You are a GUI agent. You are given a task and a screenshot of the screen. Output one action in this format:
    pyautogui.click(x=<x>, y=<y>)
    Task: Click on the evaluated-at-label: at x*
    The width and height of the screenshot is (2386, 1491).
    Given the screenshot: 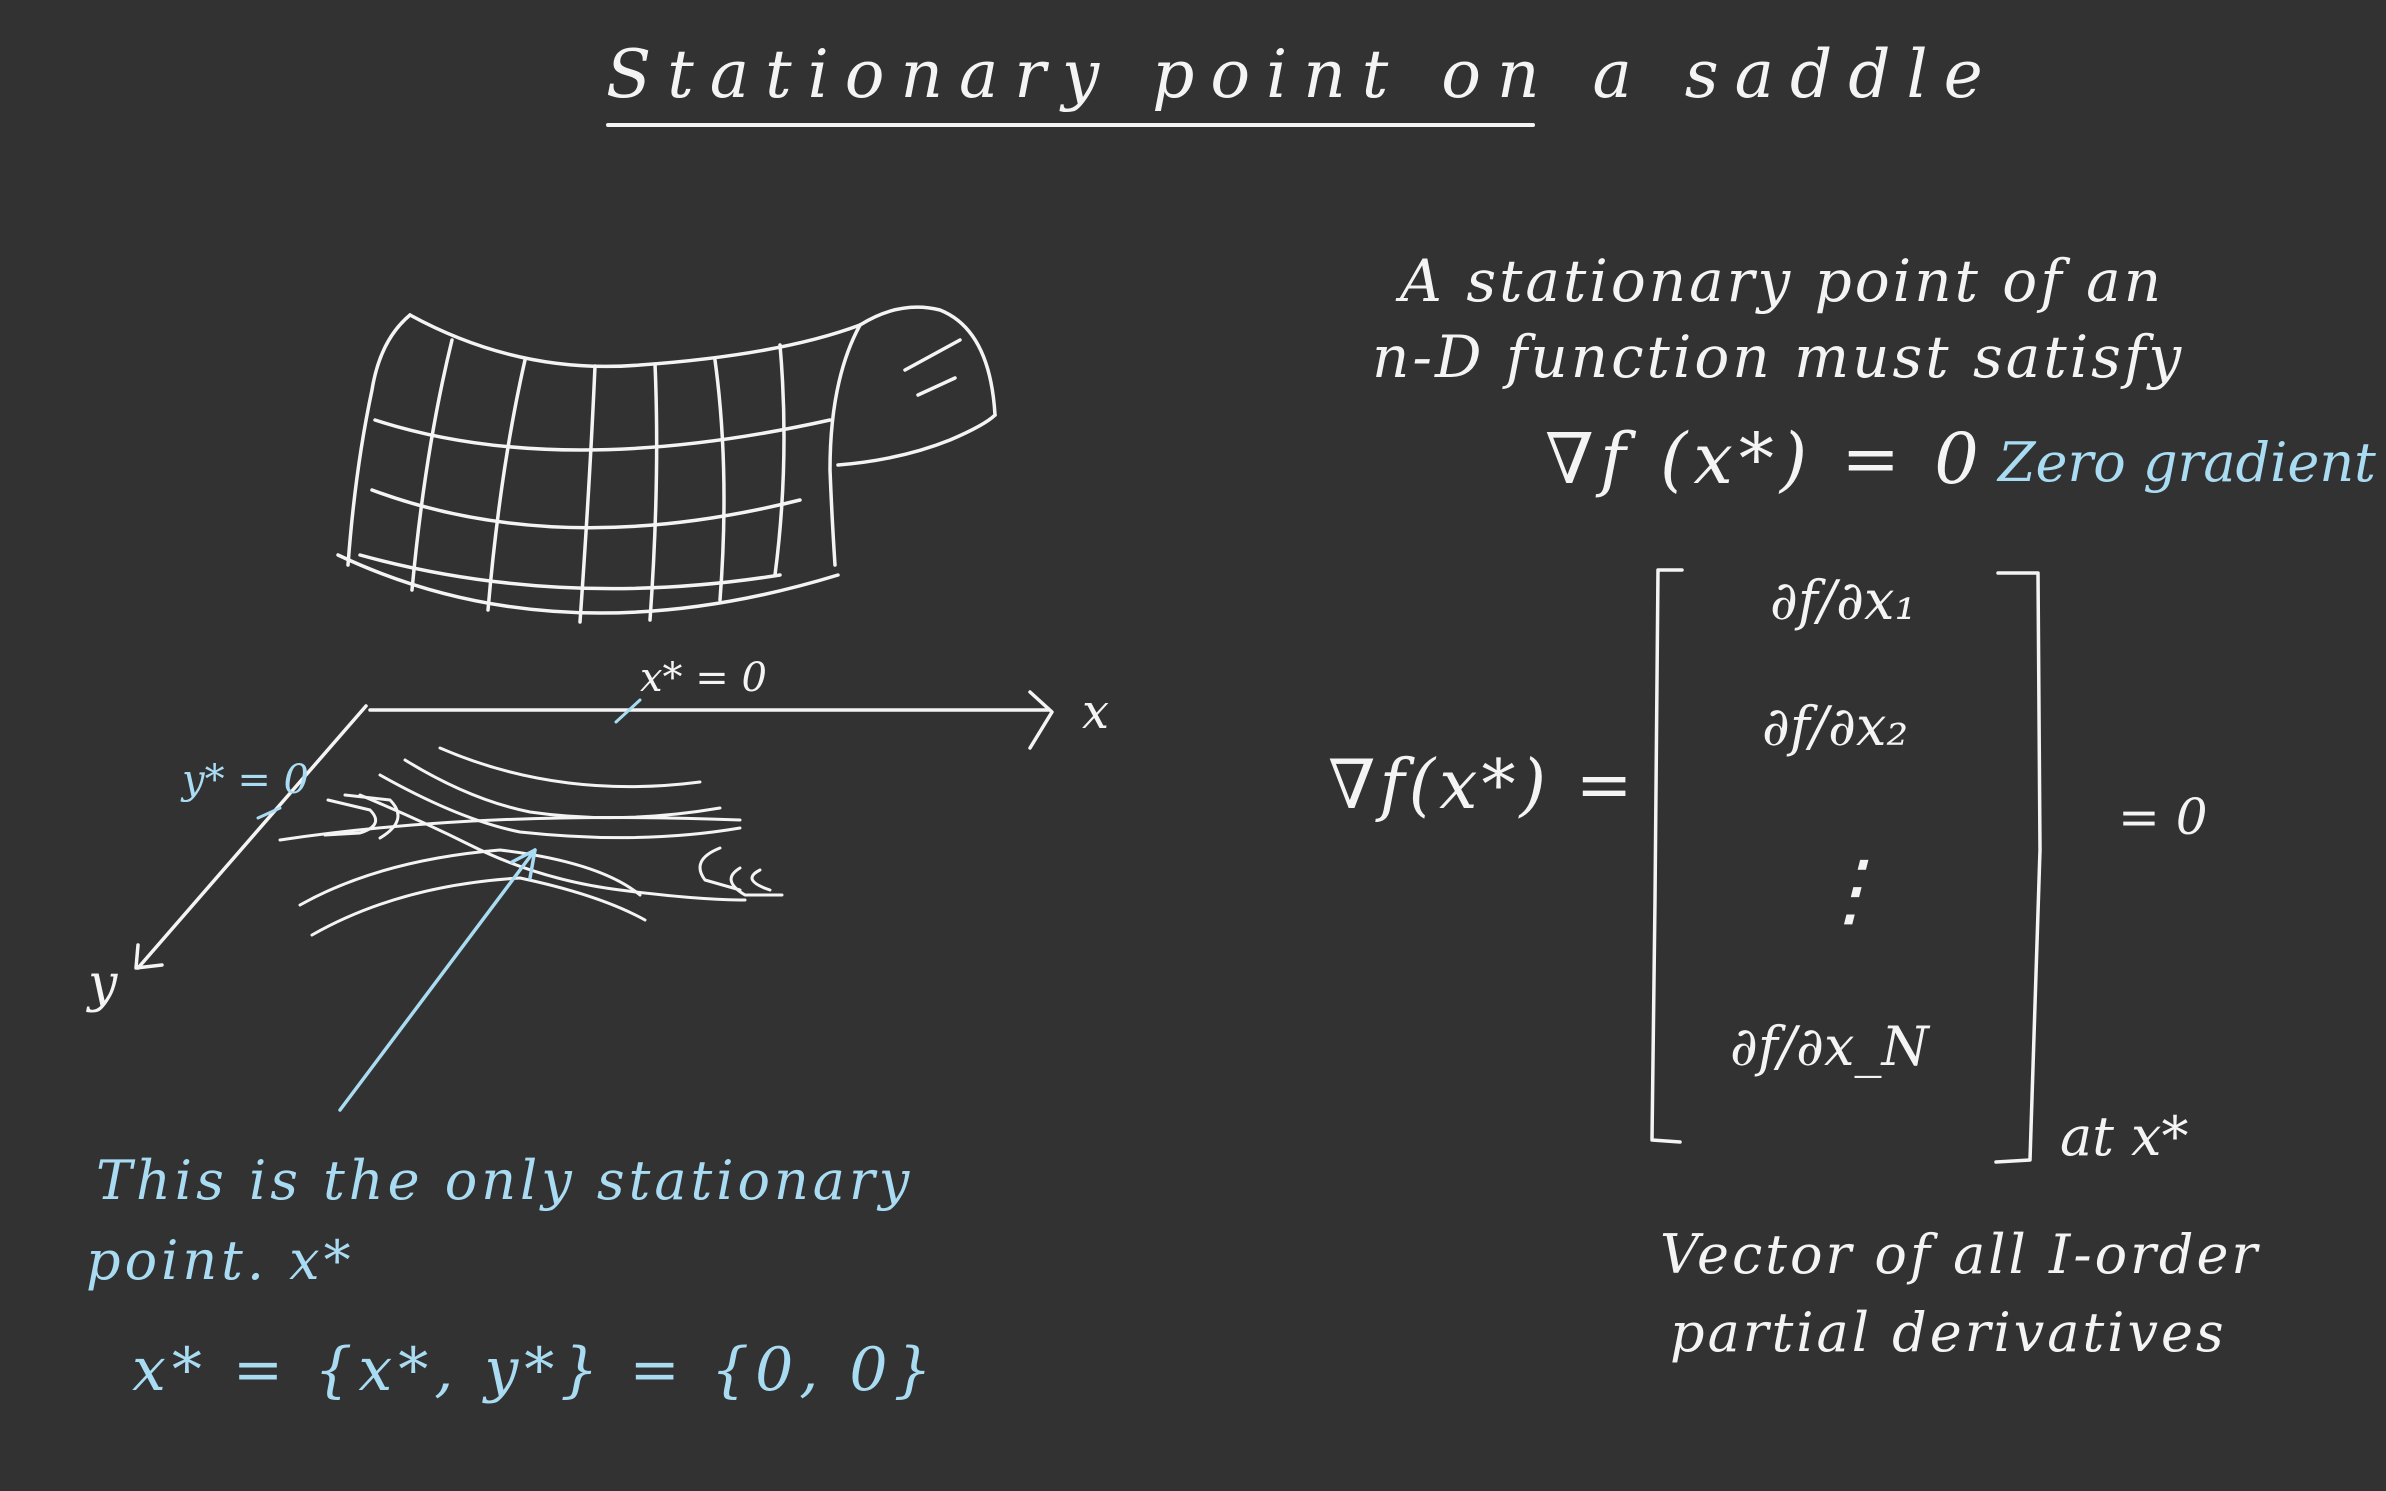 What is the action you would take?
    pyautogui.click(x=2124, y=1136)
    